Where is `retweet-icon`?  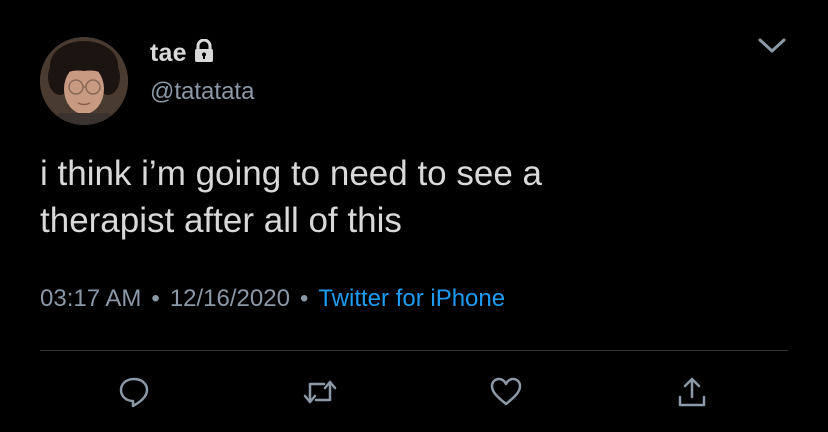 retweet-icon is located at coordinates (320, 394).